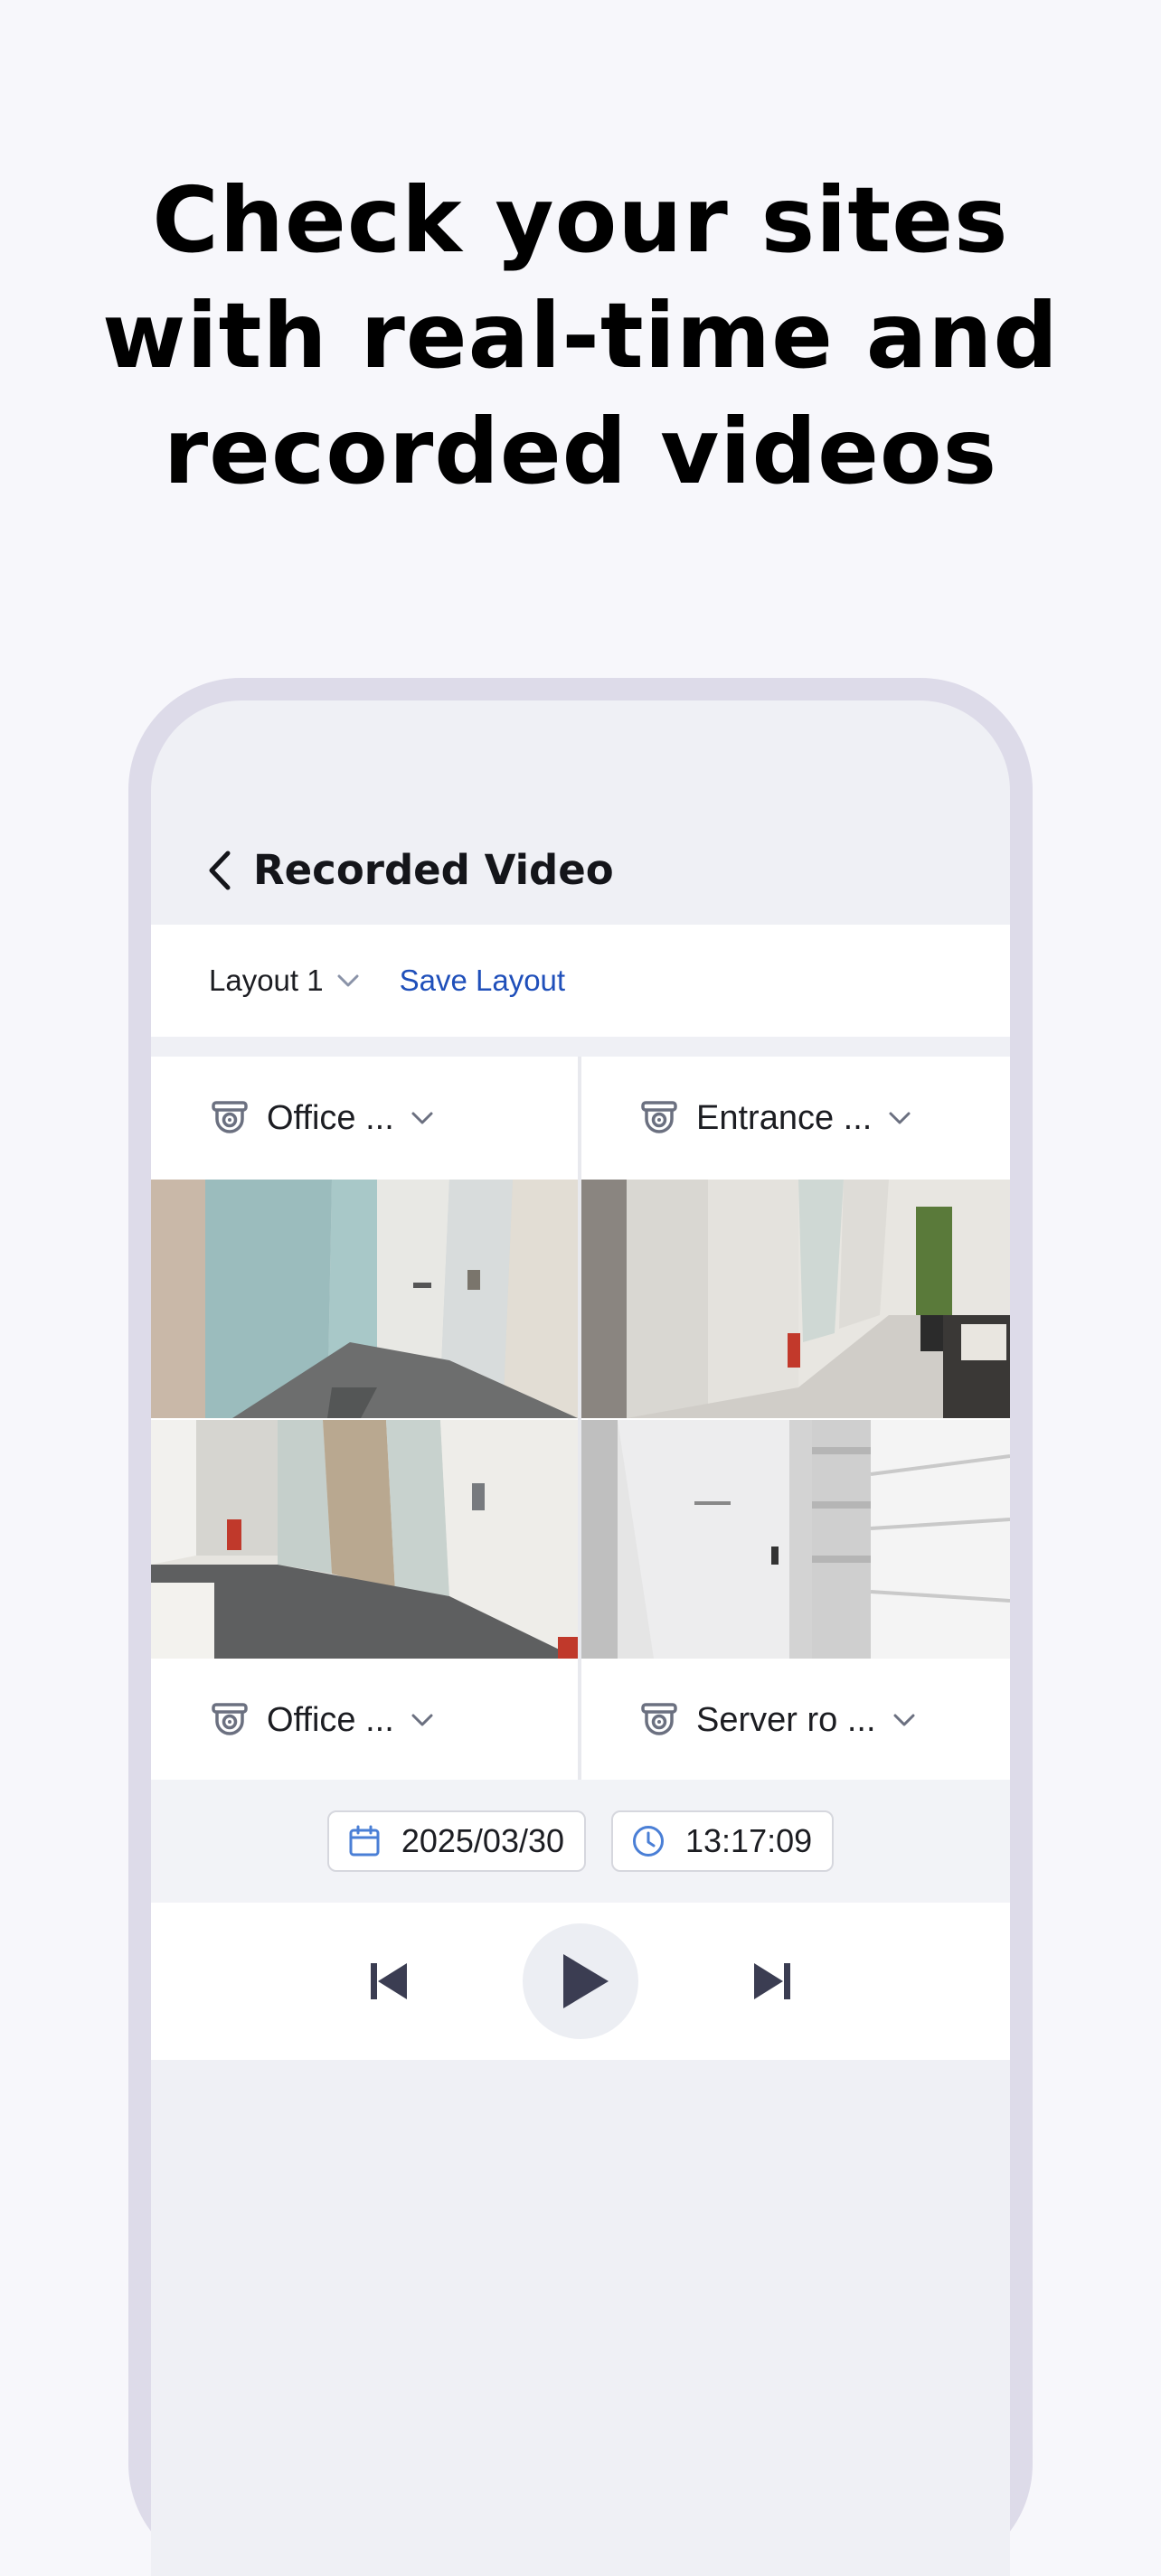 This screenshot has height=2576, width=1161. I want to click on date-time-bar: 2025/03/30 13:17:09, so click(580, 1842).